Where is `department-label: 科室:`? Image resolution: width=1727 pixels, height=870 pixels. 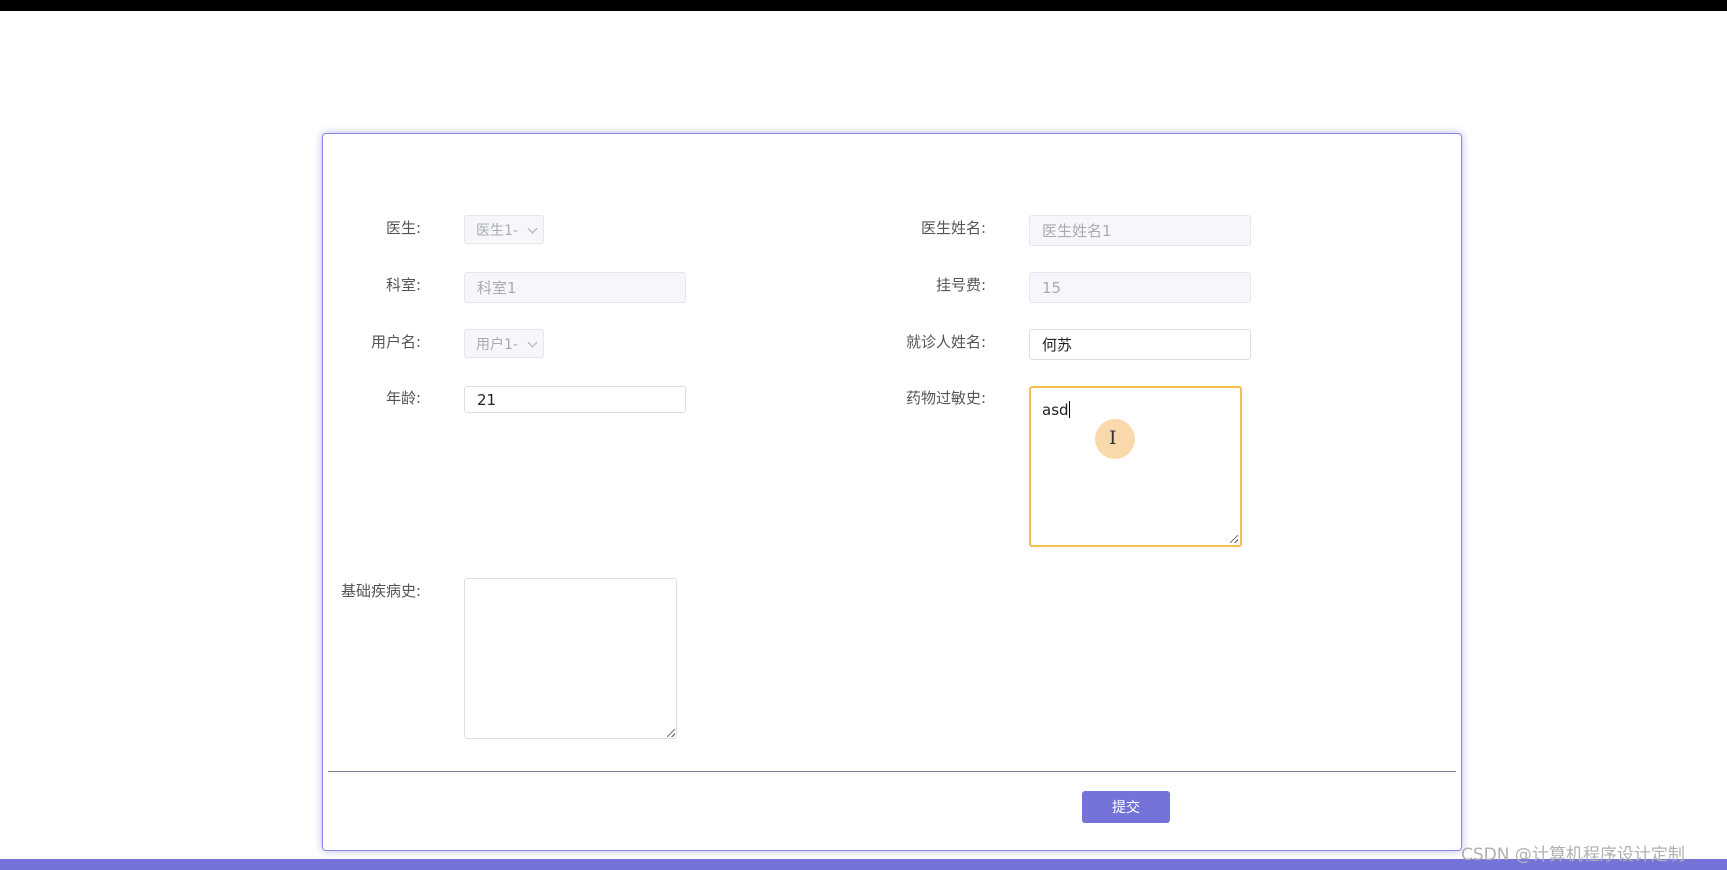
department-label: 科室: is located at coordinates (403, 285).